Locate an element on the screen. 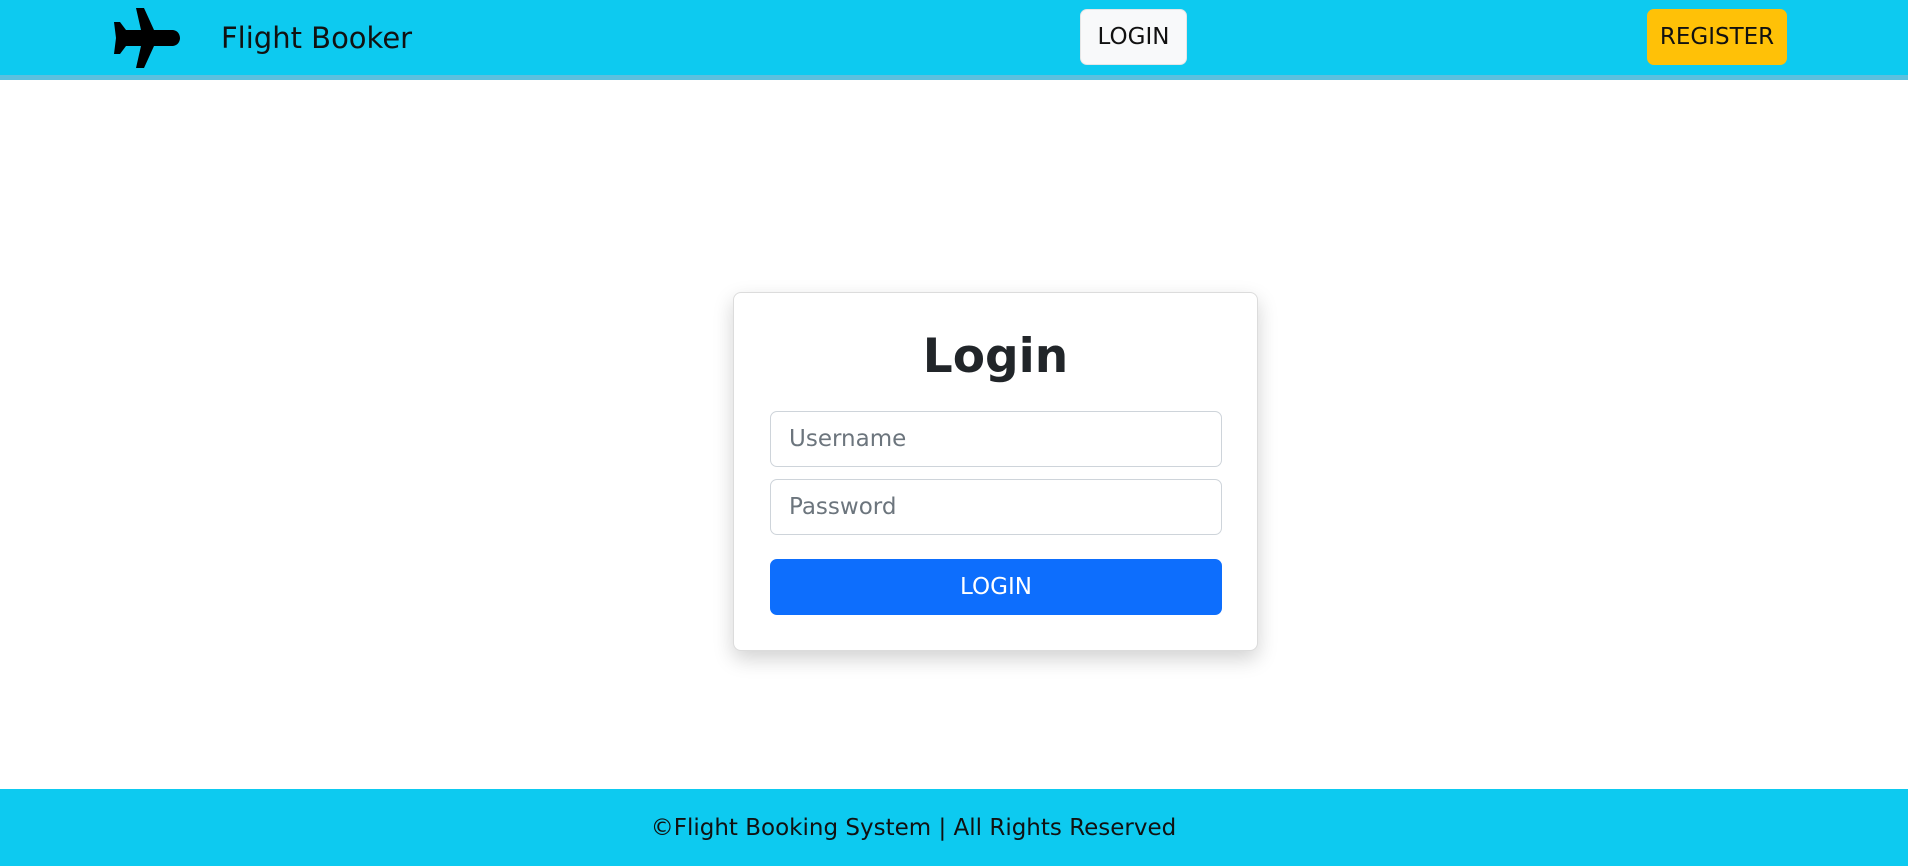 Image resolution: width=1908 pixels, height=866 pixels. login-title: Login is located at coordinates (995, 356).